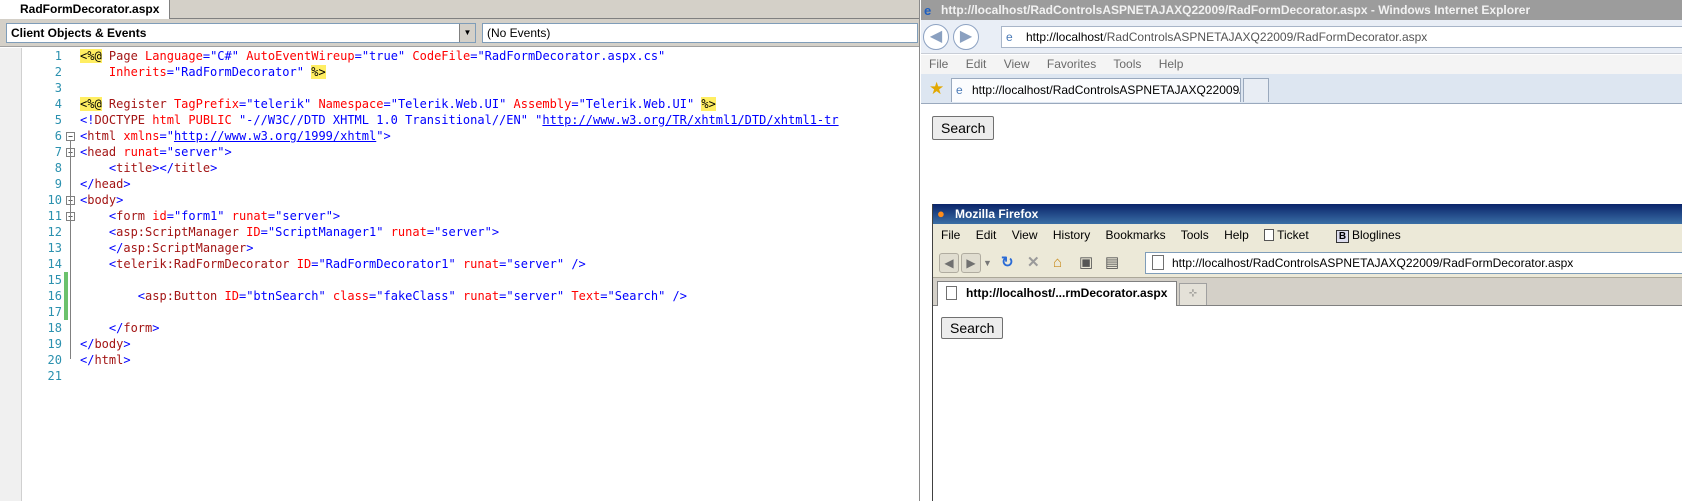  I want to click on ff-ticket-label: Ticket, so click(1293, 235).